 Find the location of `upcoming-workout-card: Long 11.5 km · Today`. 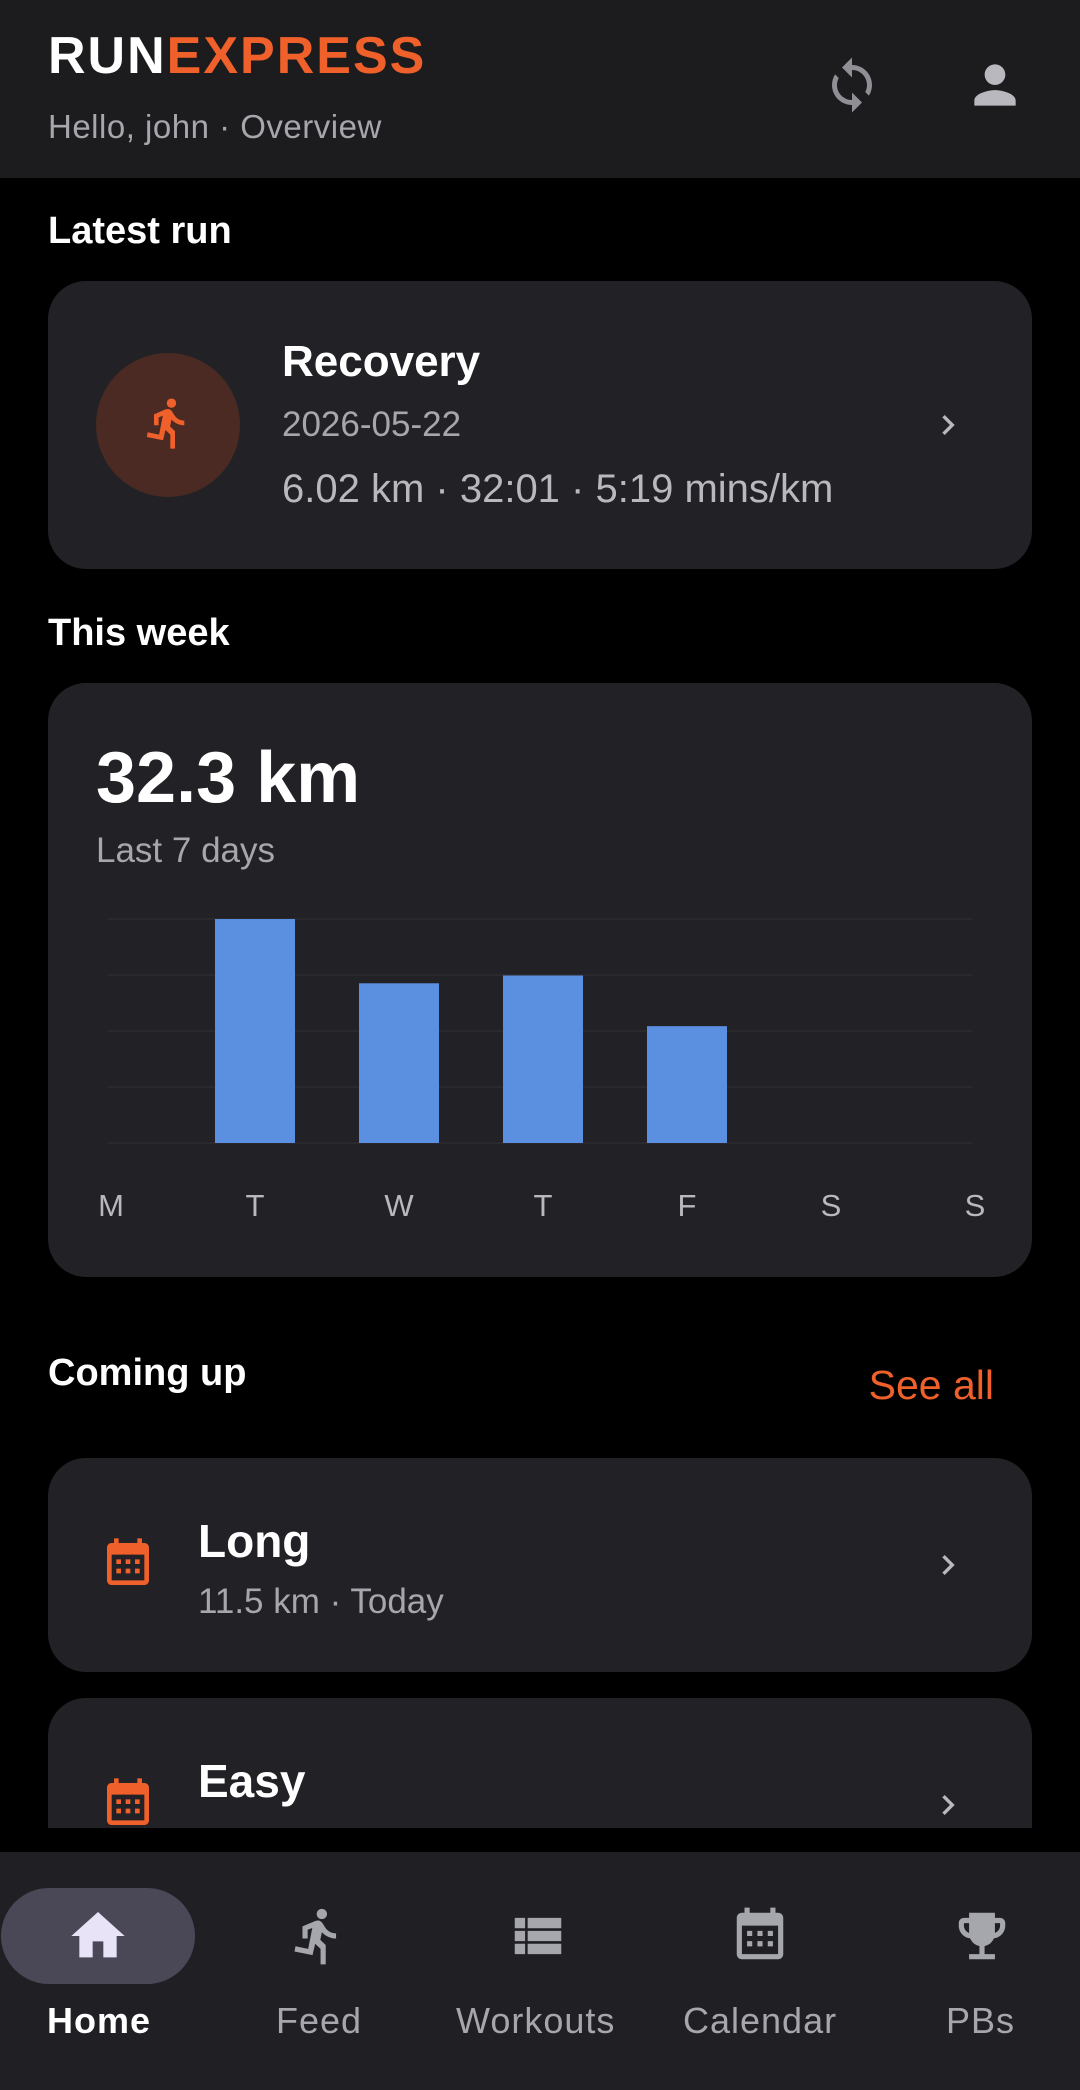

upcoming-workout-card: Long 11.5 km · Today is located at coordinates (540, 1565).